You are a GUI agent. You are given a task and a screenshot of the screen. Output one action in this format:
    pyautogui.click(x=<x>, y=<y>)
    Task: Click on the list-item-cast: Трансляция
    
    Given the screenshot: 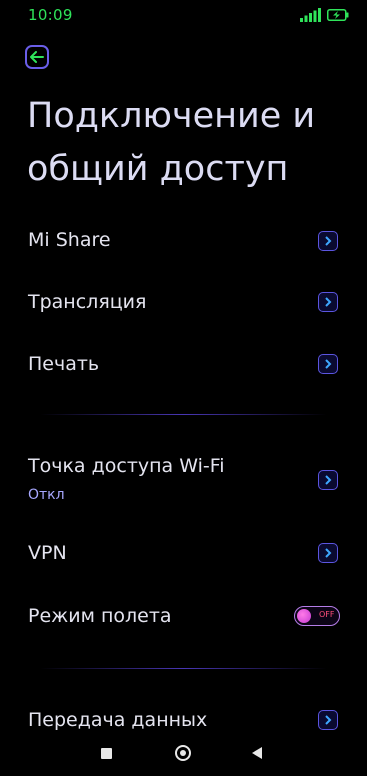 What is the action you would take?
    pyautogui.click(x=183, y=302)
    